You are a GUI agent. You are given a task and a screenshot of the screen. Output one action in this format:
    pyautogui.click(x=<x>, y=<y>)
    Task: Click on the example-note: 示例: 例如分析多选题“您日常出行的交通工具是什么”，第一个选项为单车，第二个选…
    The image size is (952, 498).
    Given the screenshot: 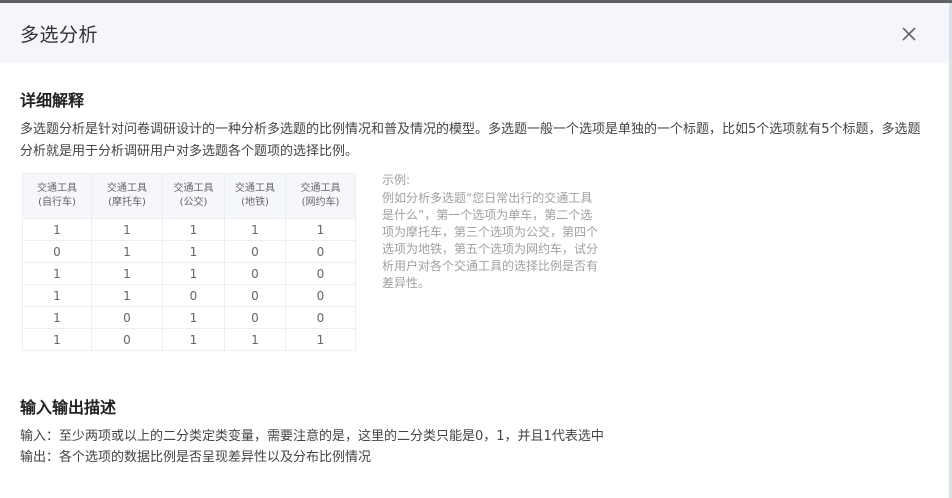 What is the action you would take?
    pyautogui.click(x=493, y=232)
    